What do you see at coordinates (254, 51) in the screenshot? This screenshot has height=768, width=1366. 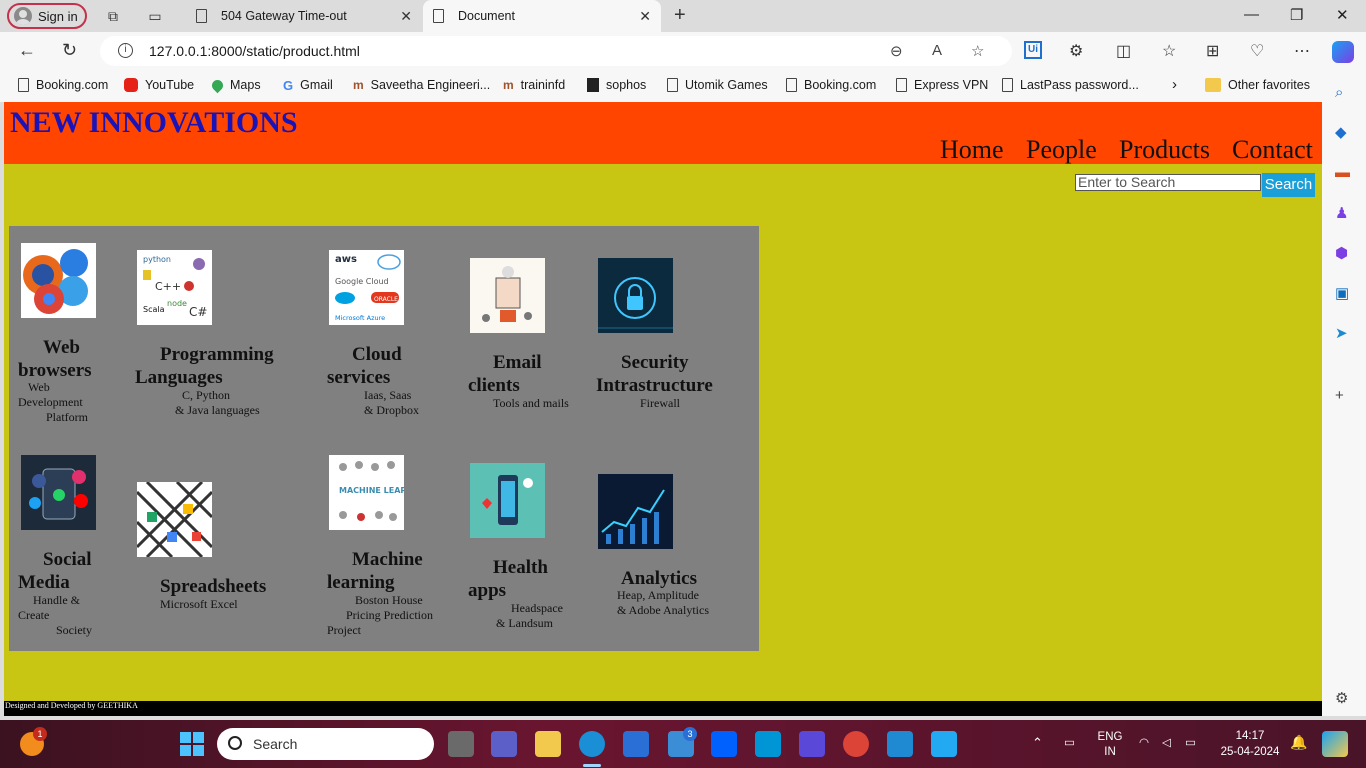 I see `url-text: 127.0.0.1:8000/static/product.html` at bounding box center [254, 51].